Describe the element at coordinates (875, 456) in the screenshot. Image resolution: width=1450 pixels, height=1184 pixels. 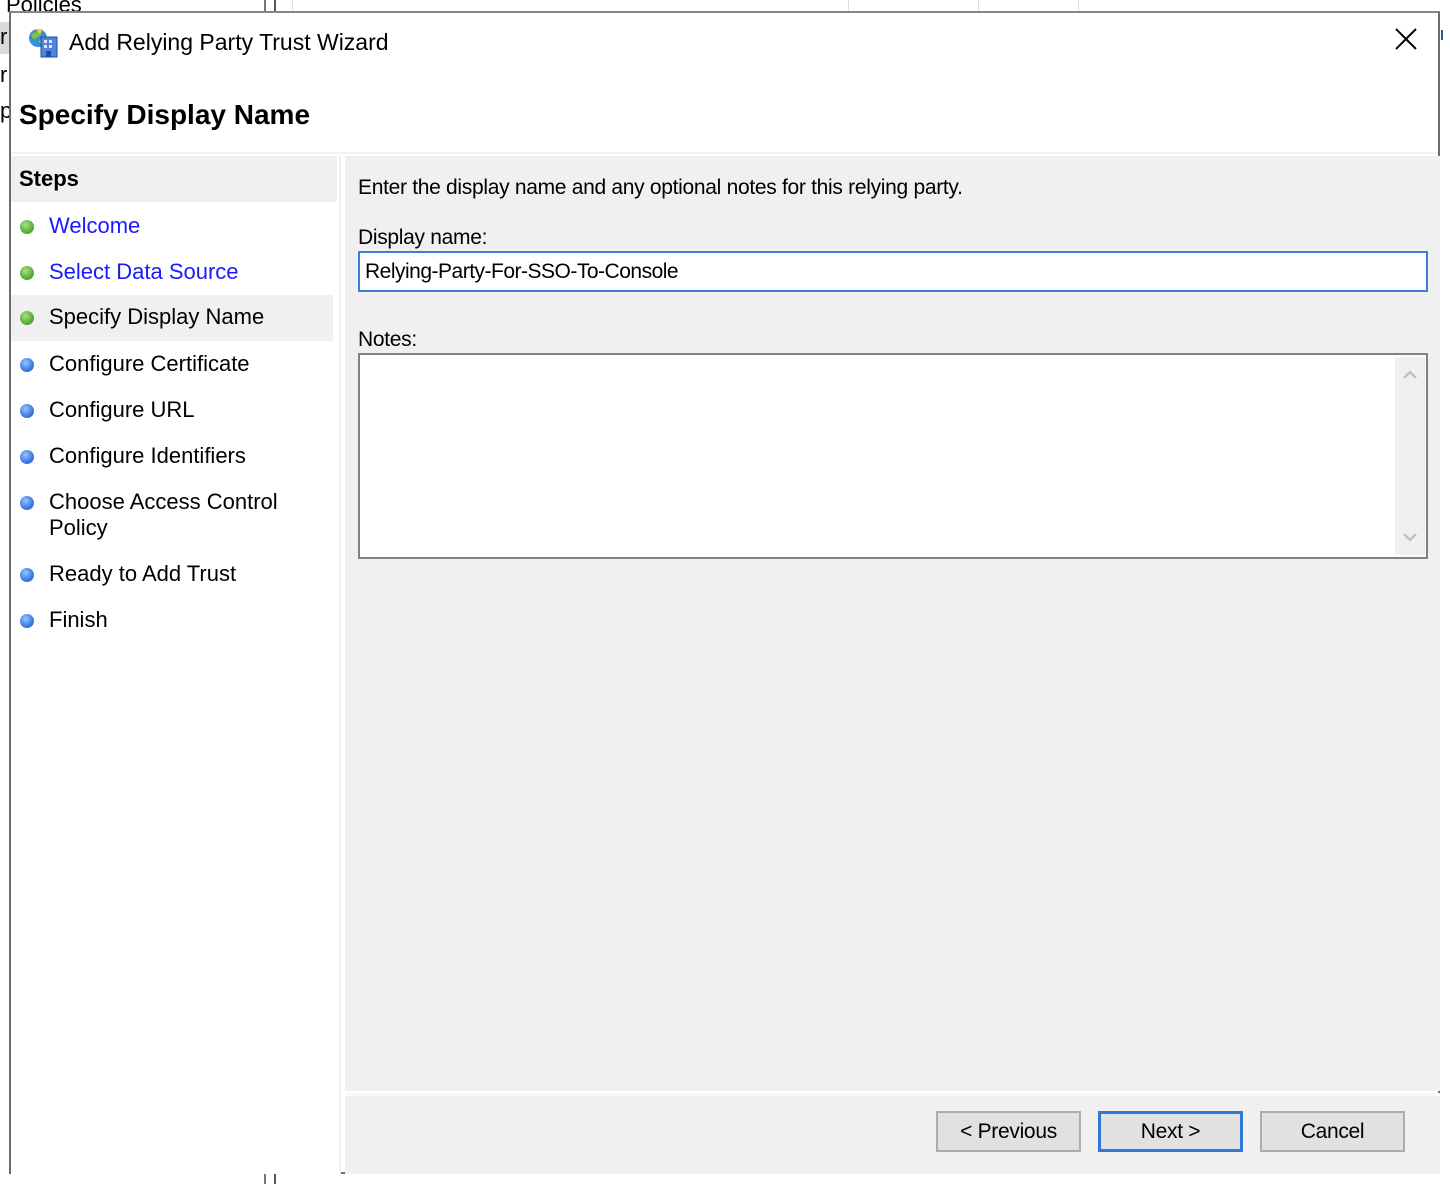
I see `notes-textarea` at that location.